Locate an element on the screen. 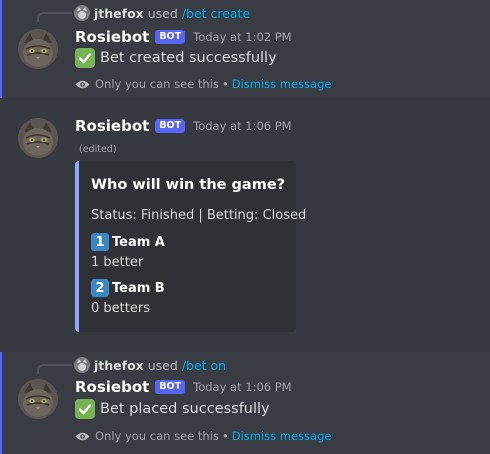  message-text: Bet created successfully is located at coordinates (188, 58).